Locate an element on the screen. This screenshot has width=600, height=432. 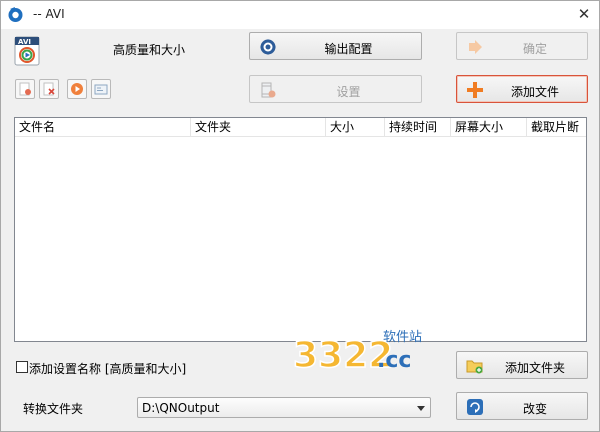
column-header-screen-size: 屏幕大小 is located at coordinates (489, 127).